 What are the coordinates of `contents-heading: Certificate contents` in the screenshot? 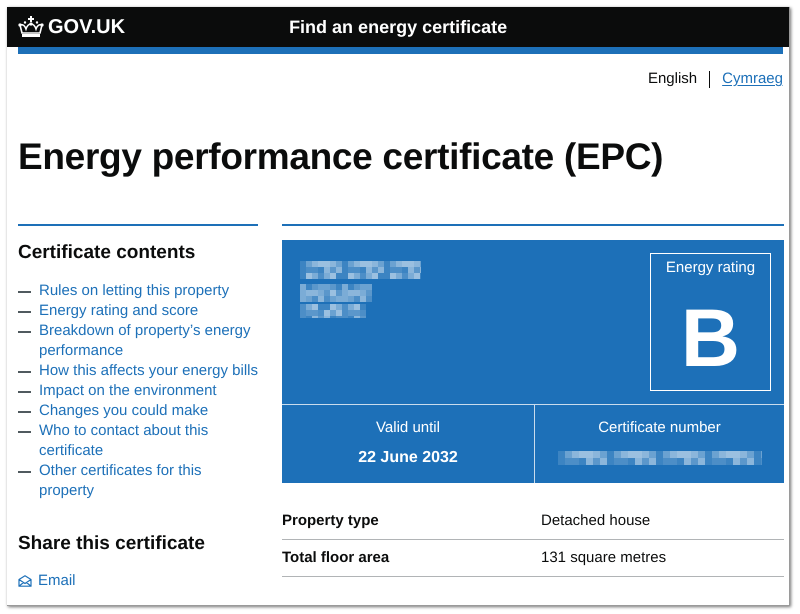 It's located at (107, 253).